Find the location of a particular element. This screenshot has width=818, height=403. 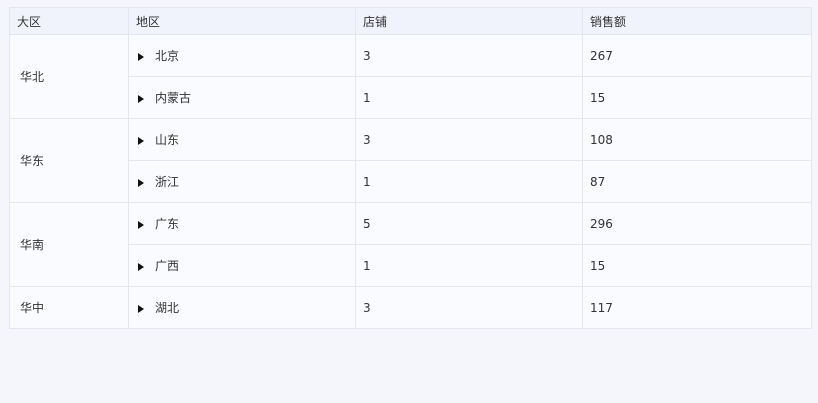

region-cell: 华中 is located at coordinates (69, 307).